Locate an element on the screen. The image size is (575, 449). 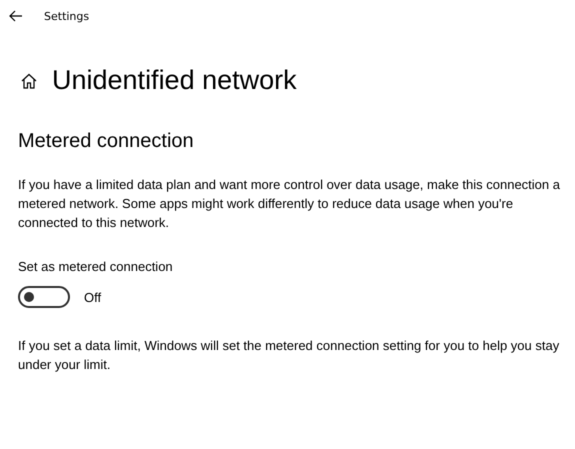
toggle-state-text: Off is located at coordinates (93, 297).